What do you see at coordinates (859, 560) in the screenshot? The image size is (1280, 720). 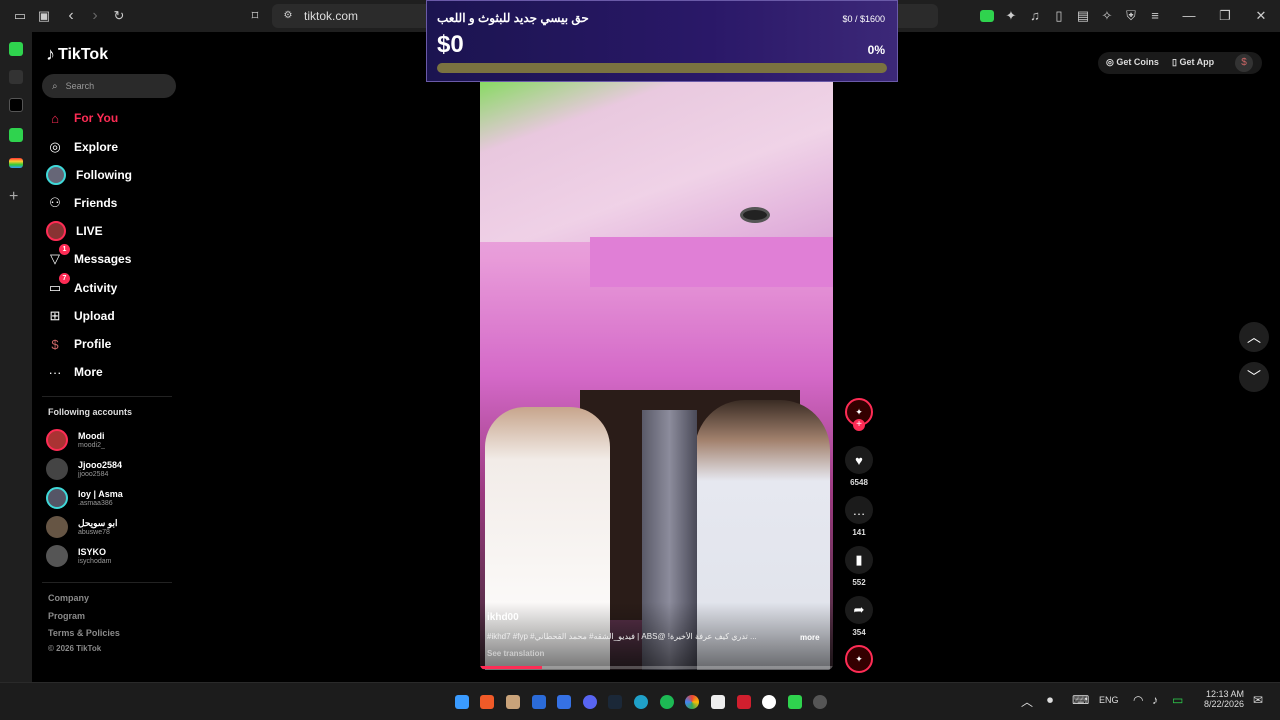 I see `bookmark-icon: ▮` at bounding box center [859, 560].